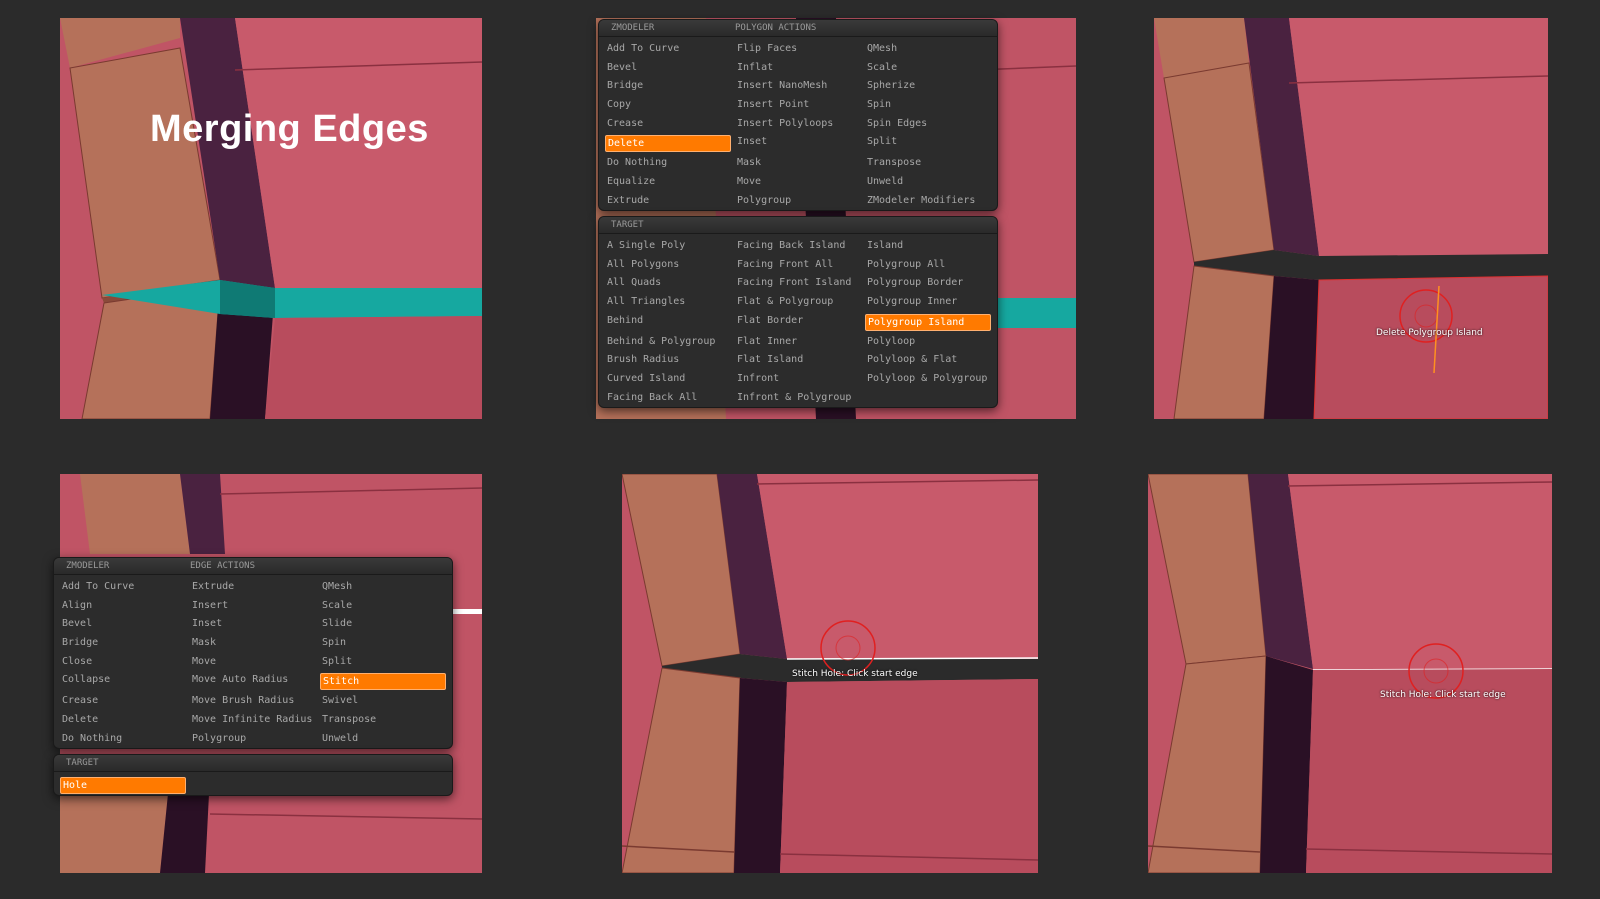 The image size is (1600, 899). Describe the element at coordinates (930, 201) in the screenshot. I see `menu-item-zmodeler-modifiers: ZModeler Modifiers` at that location.